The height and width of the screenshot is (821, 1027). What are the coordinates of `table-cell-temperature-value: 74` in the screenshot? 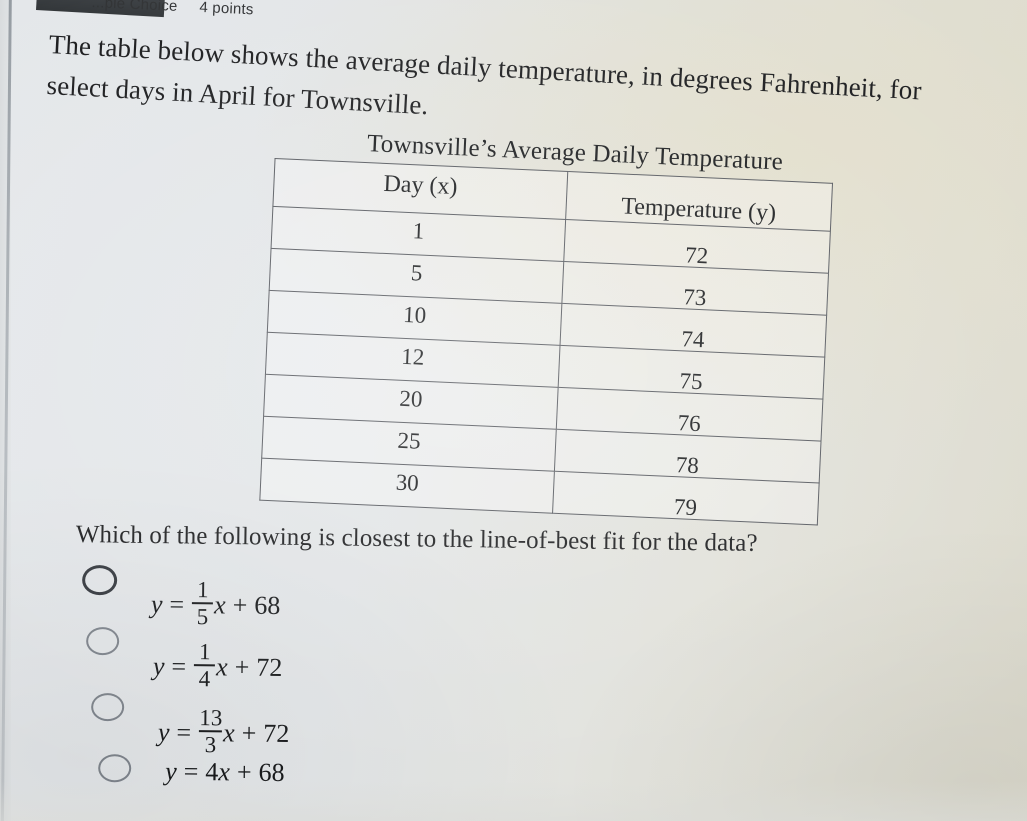 It's located at (692, 338).